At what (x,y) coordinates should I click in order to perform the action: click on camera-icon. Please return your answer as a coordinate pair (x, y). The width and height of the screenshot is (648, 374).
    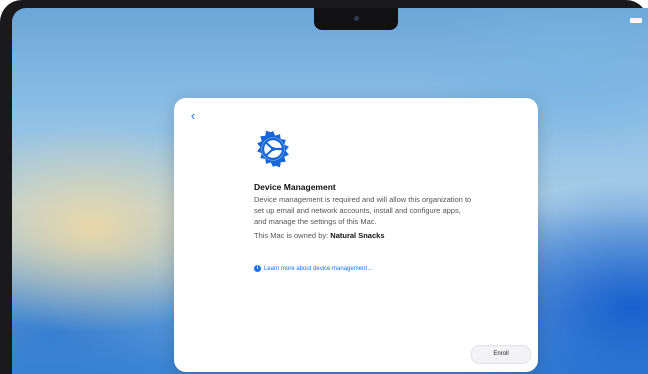
    Looking at the image, I should click on (356, 18).